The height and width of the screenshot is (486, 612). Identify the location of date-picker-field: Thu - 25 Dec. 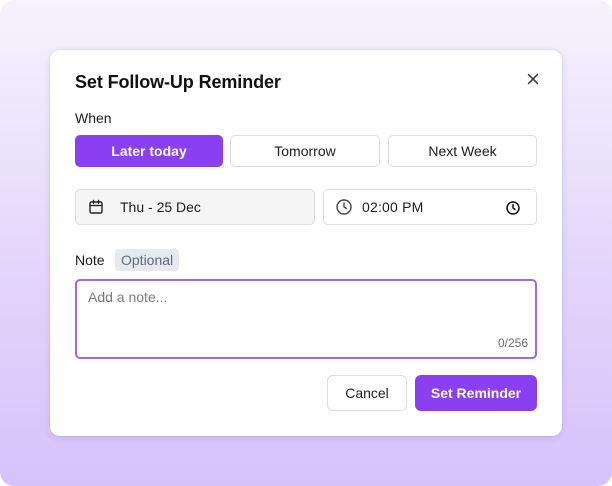
(195, 207).